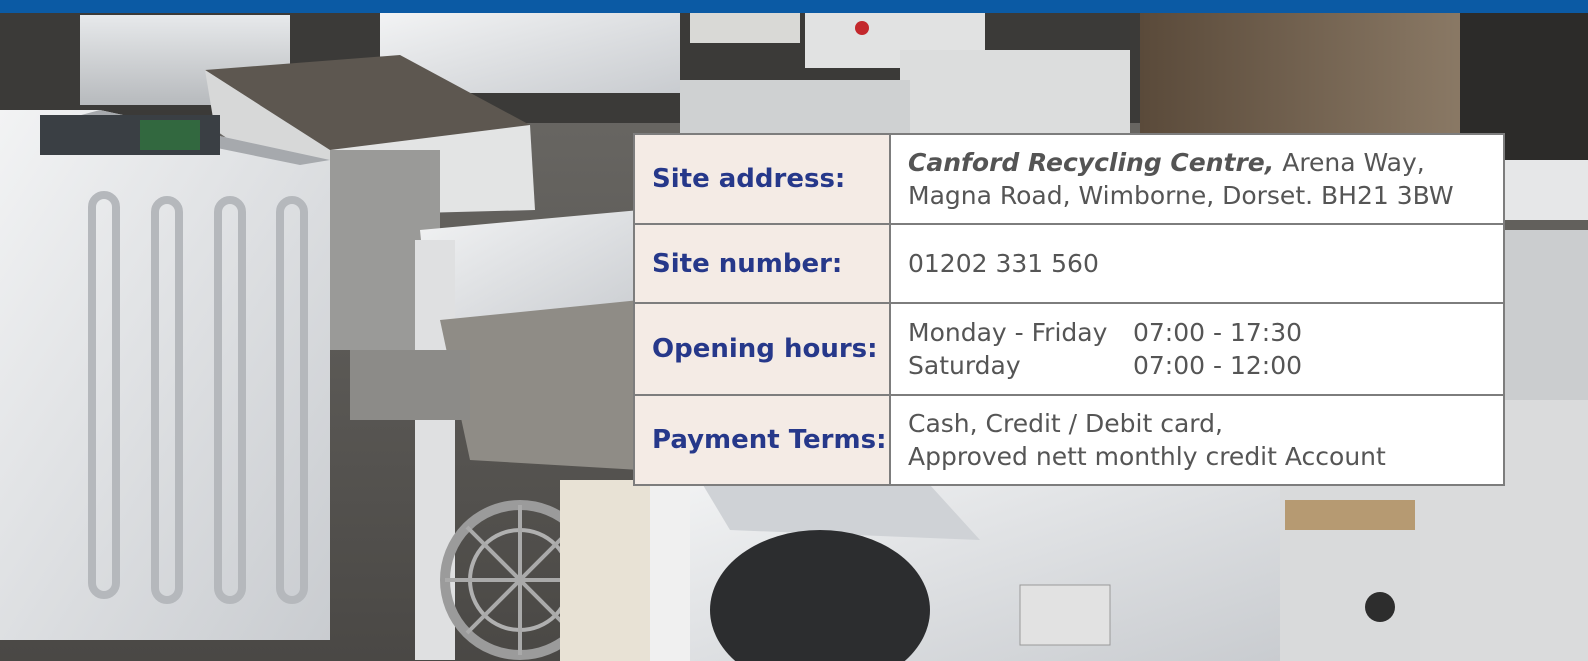 The height and width of the screenshot is (661, 1588). What do you see at coordinates (1197, 263) in the screenshot?
I see `site-number-value: 01202 331 560` at bounding box center [1197, 263].